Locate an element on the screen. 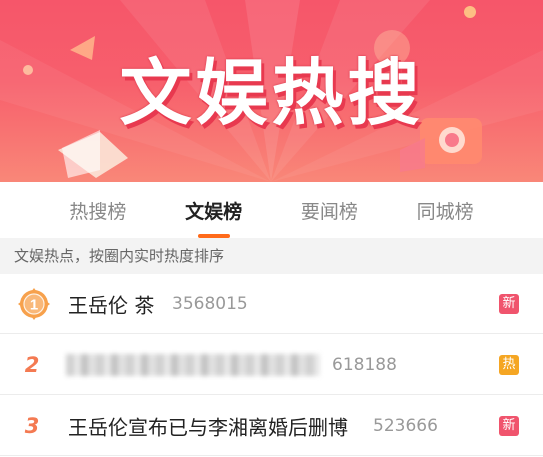 This screenshot has height=457, width=543. tab-hot-search: 热搜榜 is located at coordinates (97, 210).